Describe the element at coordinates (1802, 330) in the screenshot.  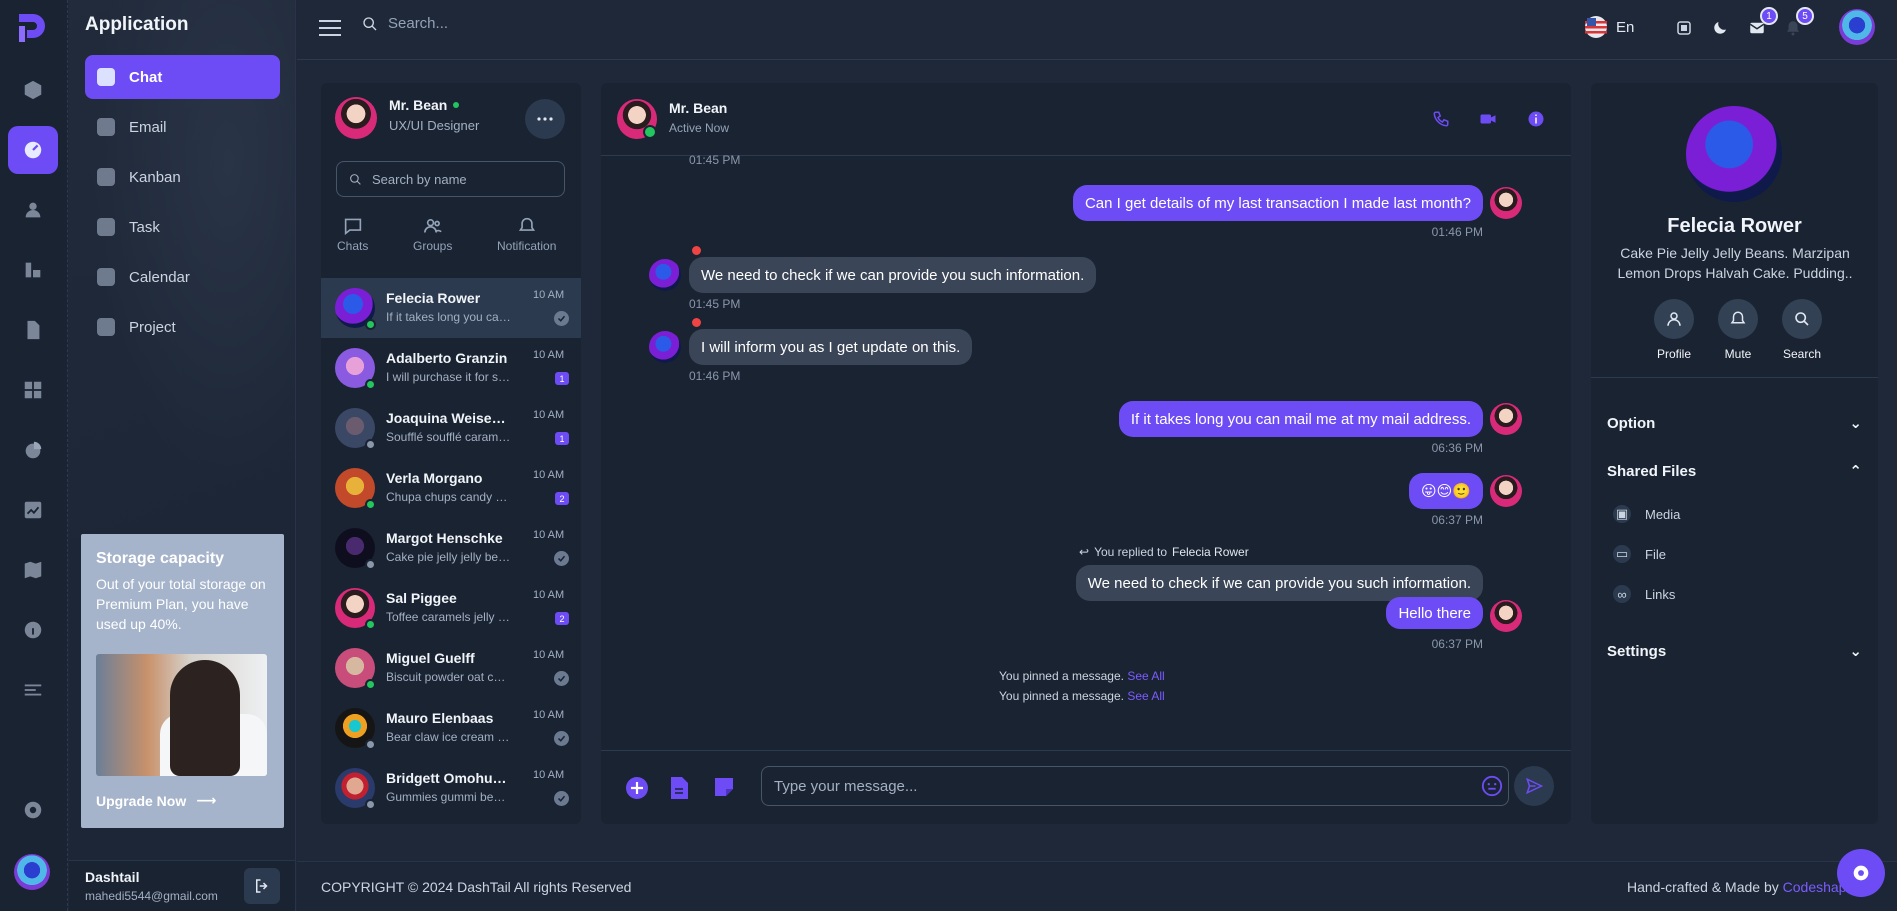
I see `search-action-button: Search` at that location.